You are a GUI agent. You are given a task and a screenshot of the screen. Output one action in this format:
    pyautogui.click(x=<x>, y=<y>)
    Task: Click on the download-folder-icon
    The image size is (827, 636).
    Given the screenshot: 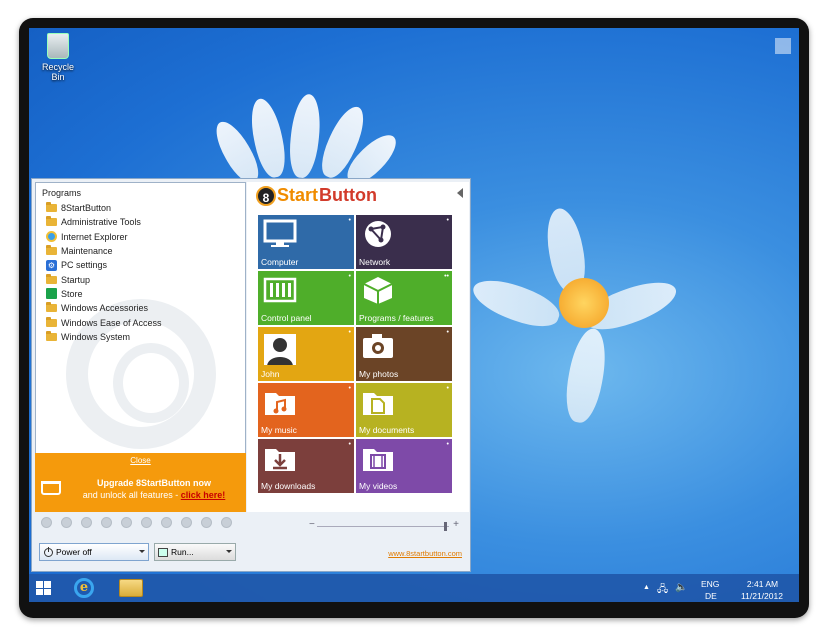 What is the action you would take?
    pyautogui.click(x=280, y=458)
    